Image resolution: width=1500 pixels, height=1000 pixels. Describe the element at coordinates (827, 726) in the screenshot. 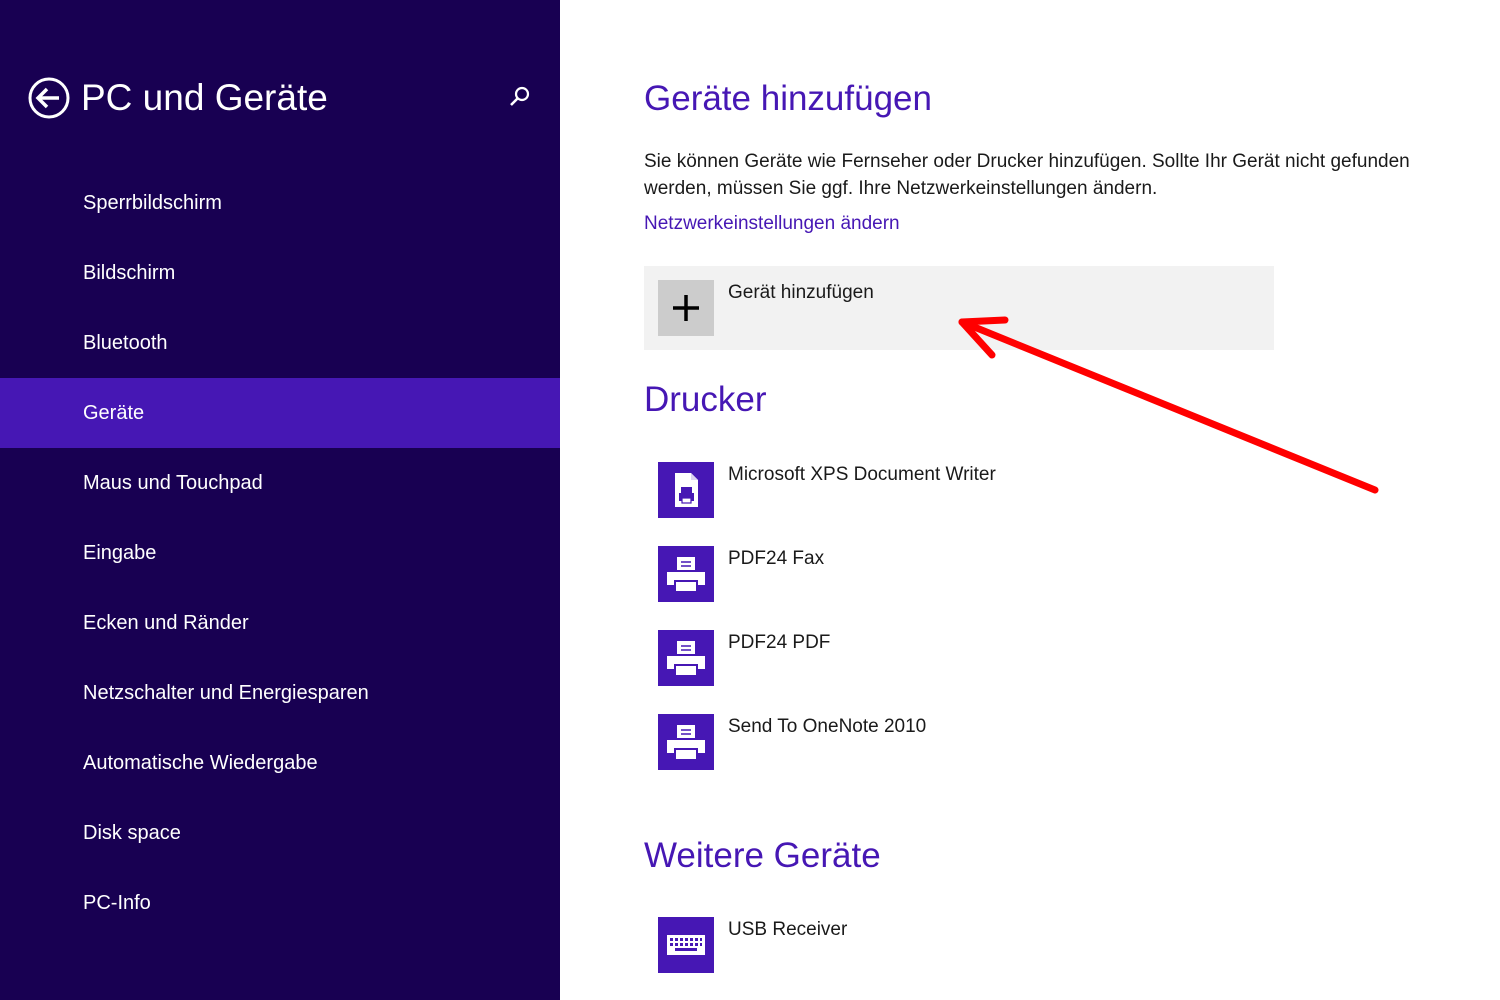

I see `printer-label: Send To OneNote 2010` at that location.